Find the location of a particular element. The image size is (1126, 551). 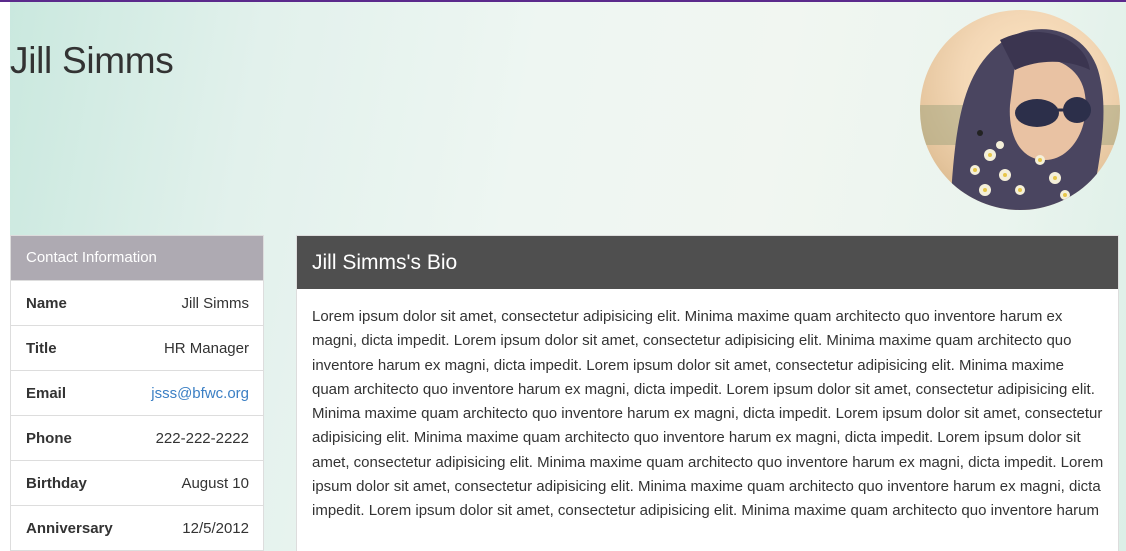

contact-value: 12/5/2012 is located at coordinates (215, 528).